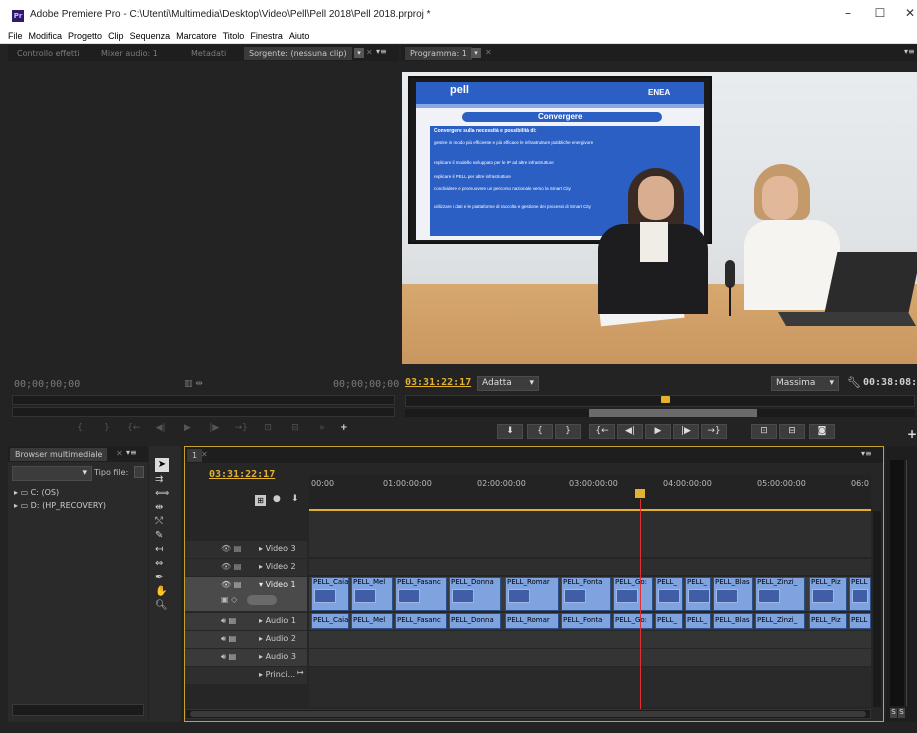 This screenshot has height=733, width=917. Describe the element at coordinates (246, 639) in the screenshot. I see `track-header-audio-2: 🔊︎ ▤ ▸ Audio 2` at that location.